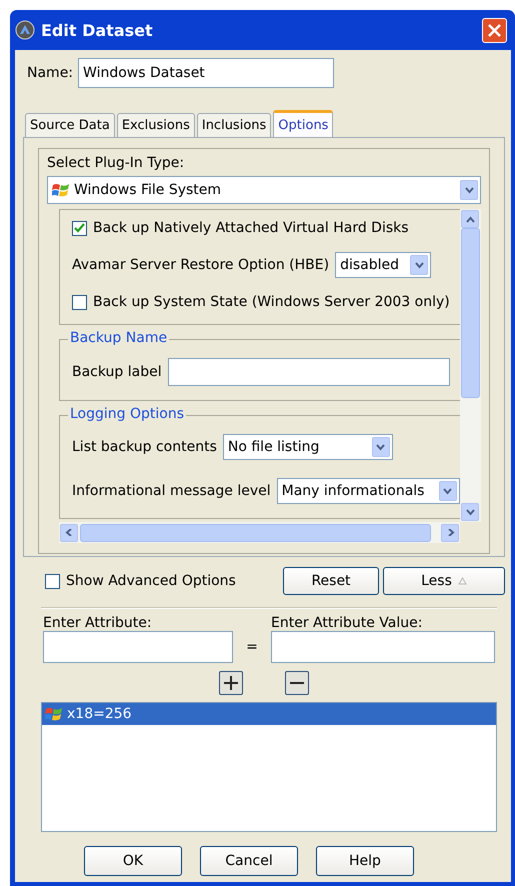 The width and height of the screenshot is (515, 886). Describe the element at coordinates (171, 491) in the screenshot. I see `option-label: Informational message level` at that location.